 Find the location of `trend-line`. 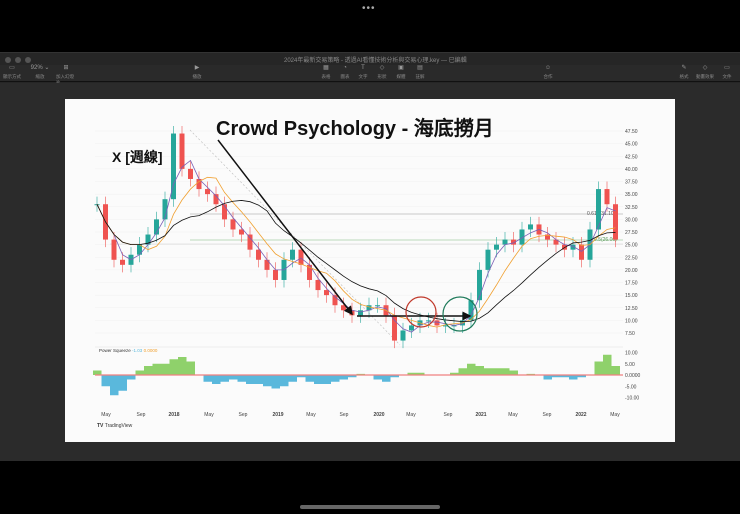

trend-line is located at coordinates (295, 237).